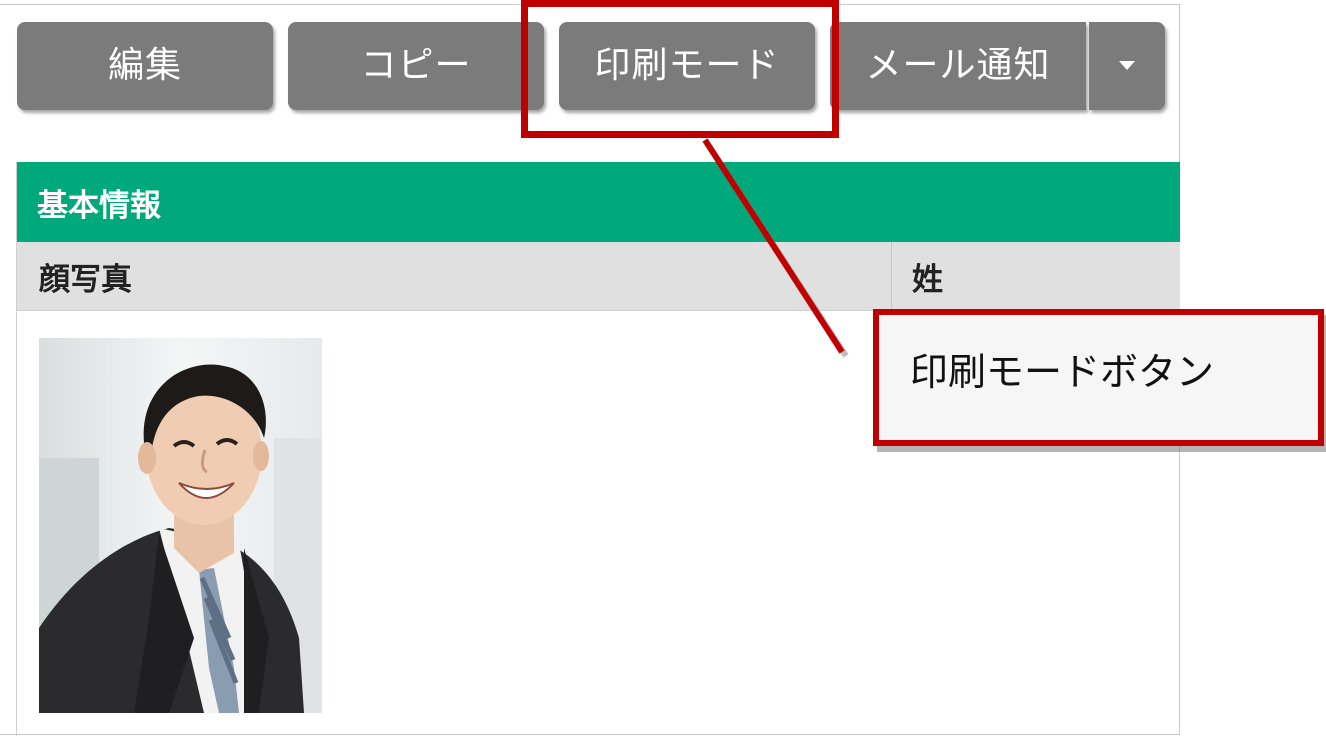 The width and height of the screenshot is (1326, 736). What do you see at coordinates (958, 66) in the screenshot?
I see `mail-notify-button: メール通知` at bounding box center [958, 66].